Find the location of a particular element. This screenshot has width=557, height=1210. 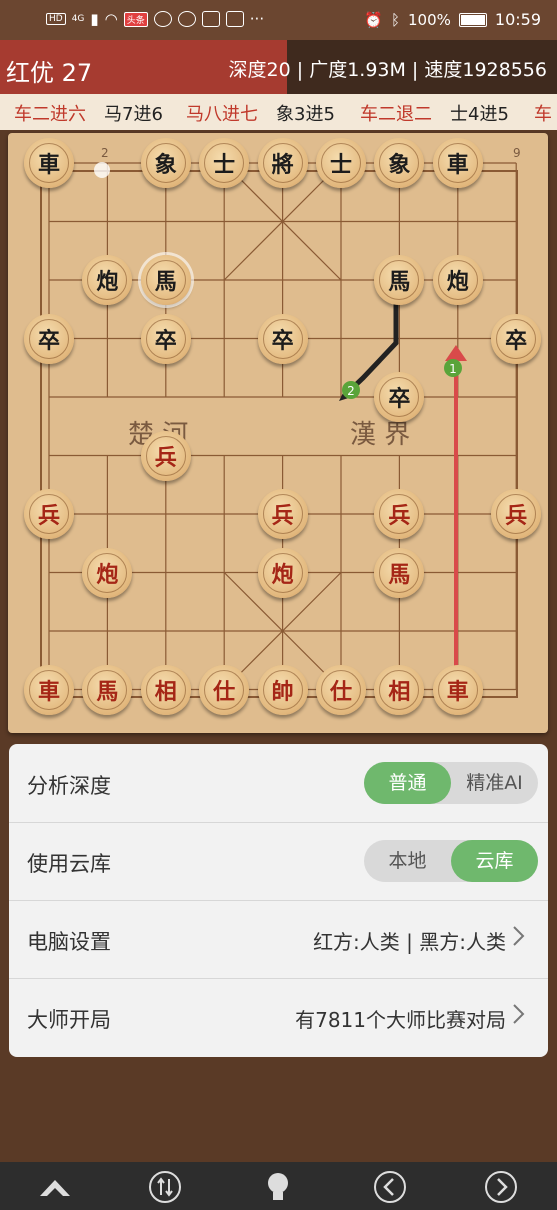

black-piece: 將 is located at coordinates (282, 163).